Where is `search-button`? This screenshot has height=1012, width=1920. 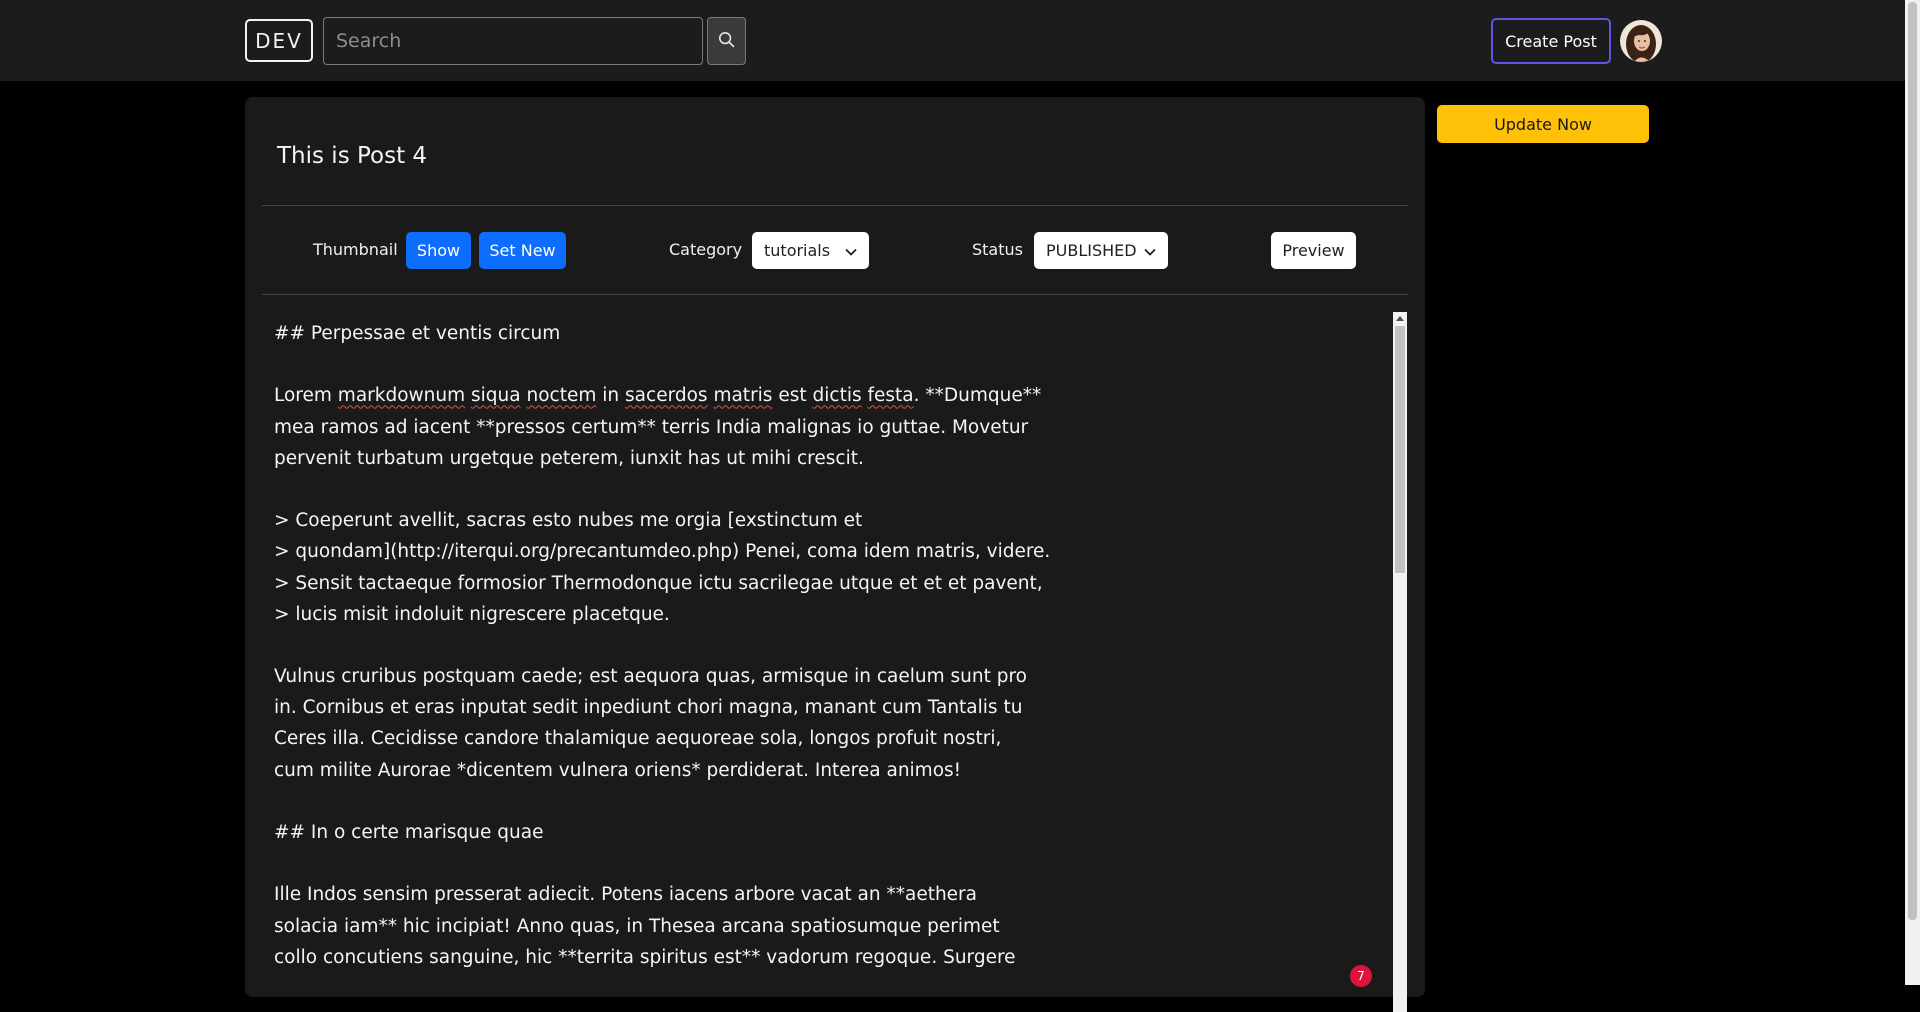 search-button is located at coordinates (726, 41).